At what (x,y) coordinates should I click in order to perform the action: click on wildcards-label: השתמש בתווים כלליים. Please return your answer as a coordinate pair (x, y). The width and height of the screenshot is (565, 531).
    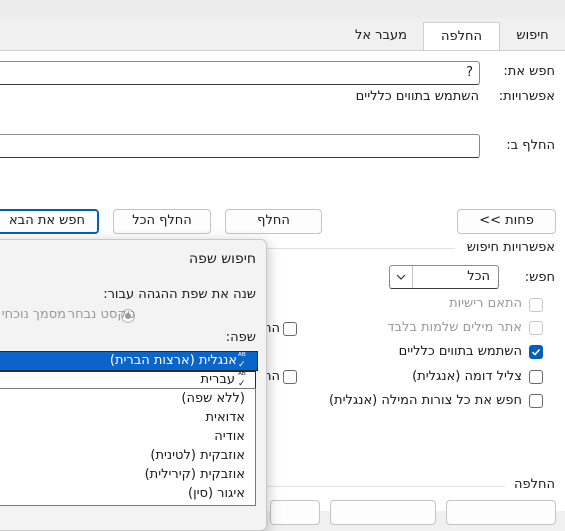
    Looking at the image, I should click on (460, 351).